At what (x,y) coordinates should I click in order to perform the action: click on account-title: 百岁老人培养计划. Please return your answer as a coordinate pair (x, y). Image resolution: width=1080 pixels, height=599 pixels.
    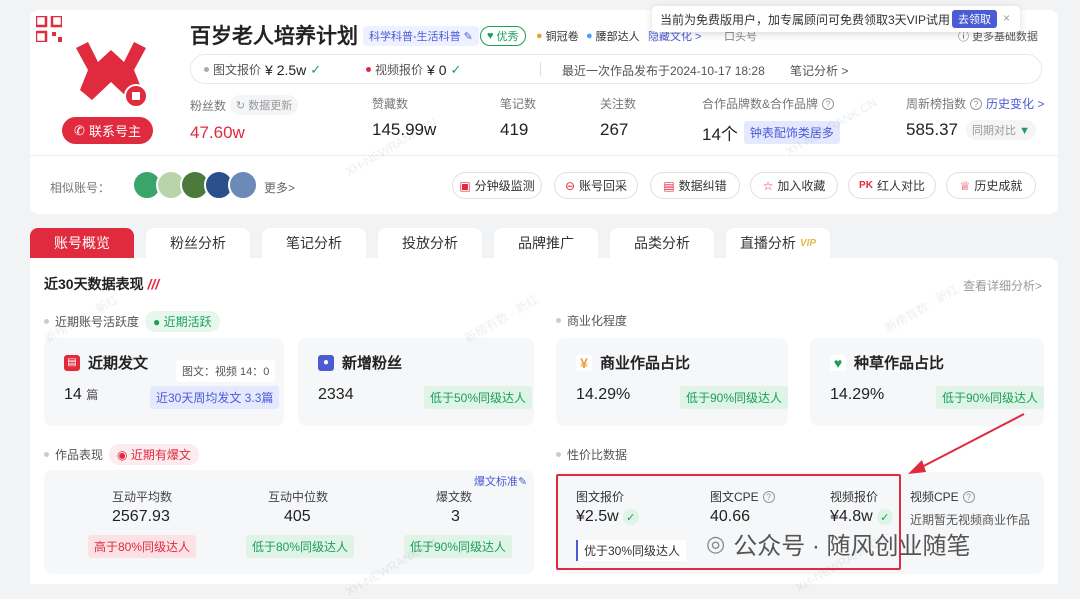
    Looking at the image, I should click on (274, 36).